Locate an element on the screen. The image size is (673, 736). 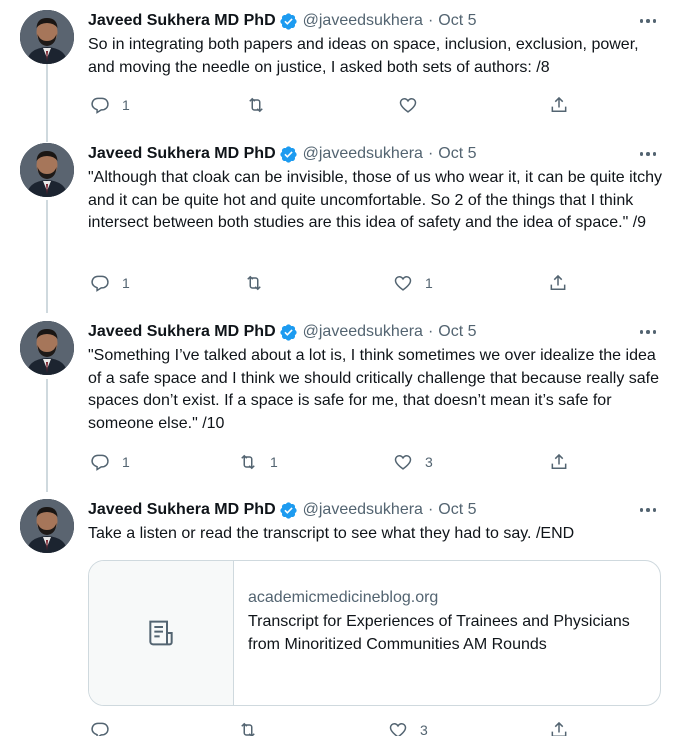
article-icon is located at coordinates (161, 633).